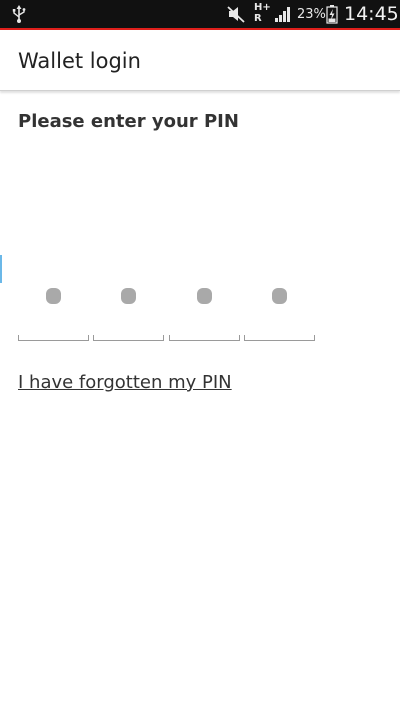 This screenshot has height=711, width=400. Describe the element at coordinates (125, 382) in the screenshot. I see `forgot-pin-link: I have forgotten my PIN` at that location.